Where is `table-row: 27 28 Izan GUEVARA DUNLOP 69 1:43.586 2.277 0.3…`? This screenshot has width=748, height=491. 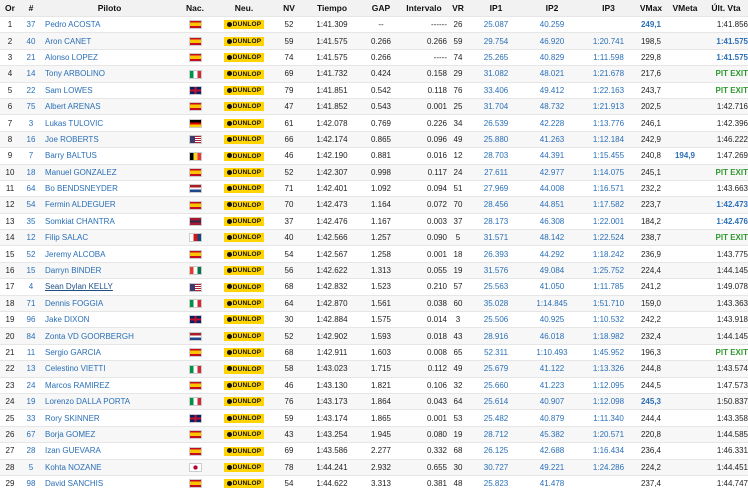 table-row: 27 28 Izan GUEVARA DUNLOP 69 1:43.586 2.277 0.3… is located at coordinates (374, 451).